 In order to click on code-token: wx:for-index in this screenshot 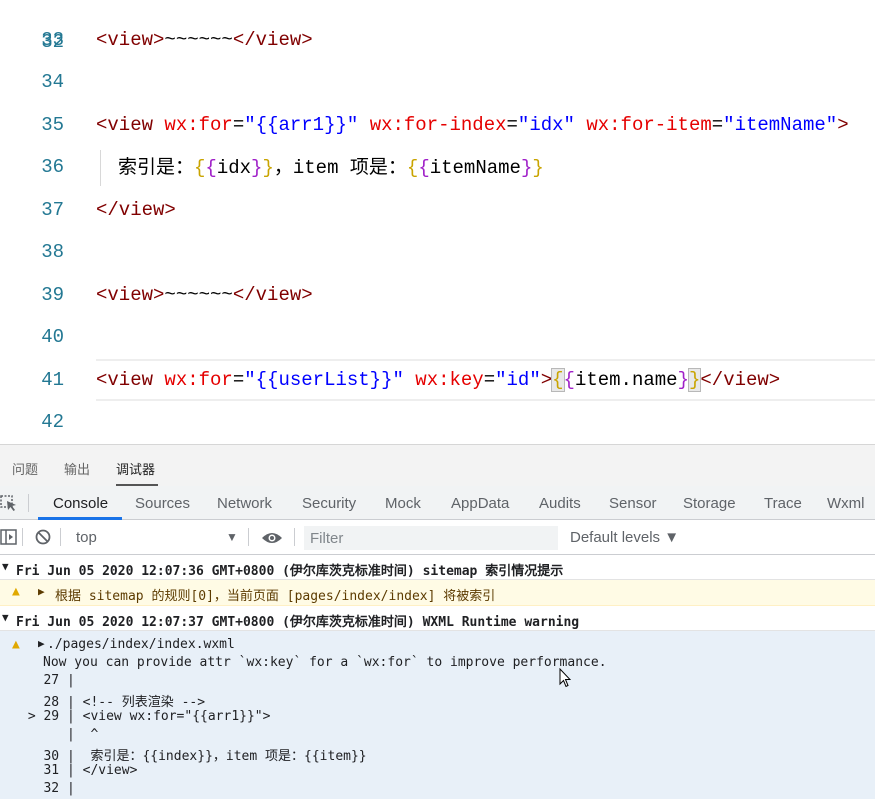, I will do `click(438, 125)`.